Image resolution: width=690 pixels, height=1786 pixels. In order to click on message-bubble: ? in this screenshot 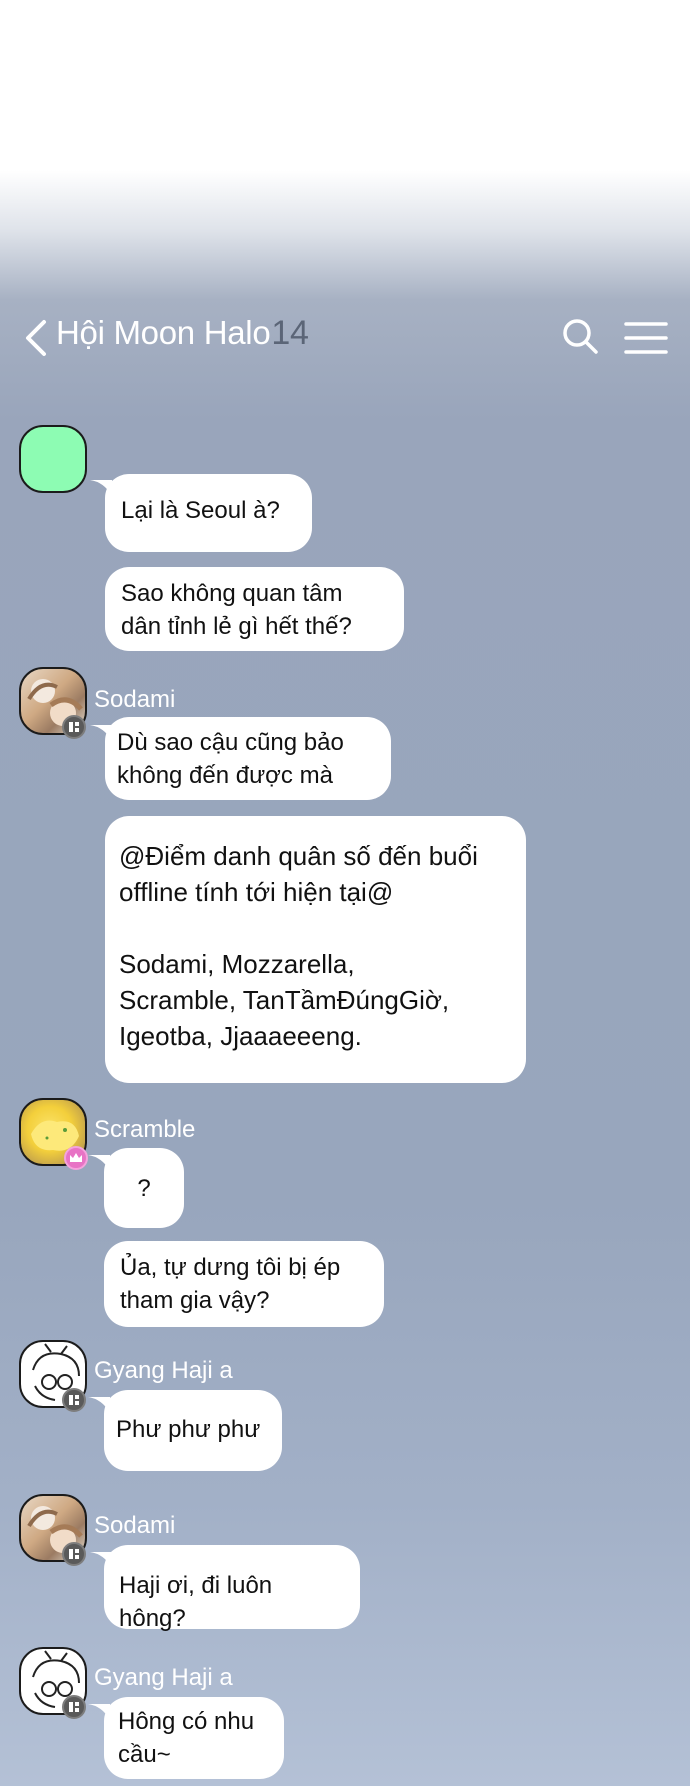, I will do `click(144, 1188)`.